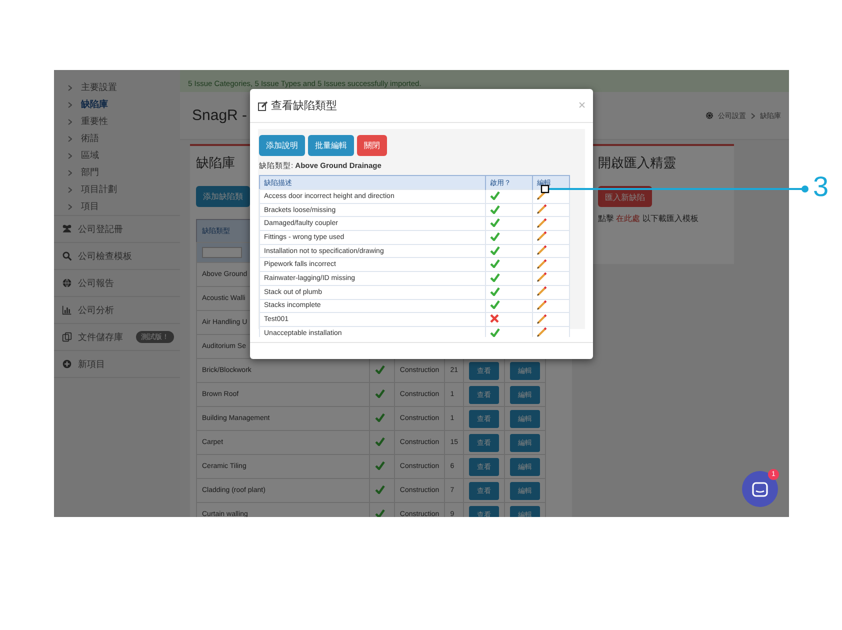 This screenshot has height=630, width=842. Describe the element at coordinates (100, 337) in the screenshot. I see `sidebar-item: 文件儲存庫` at that location.